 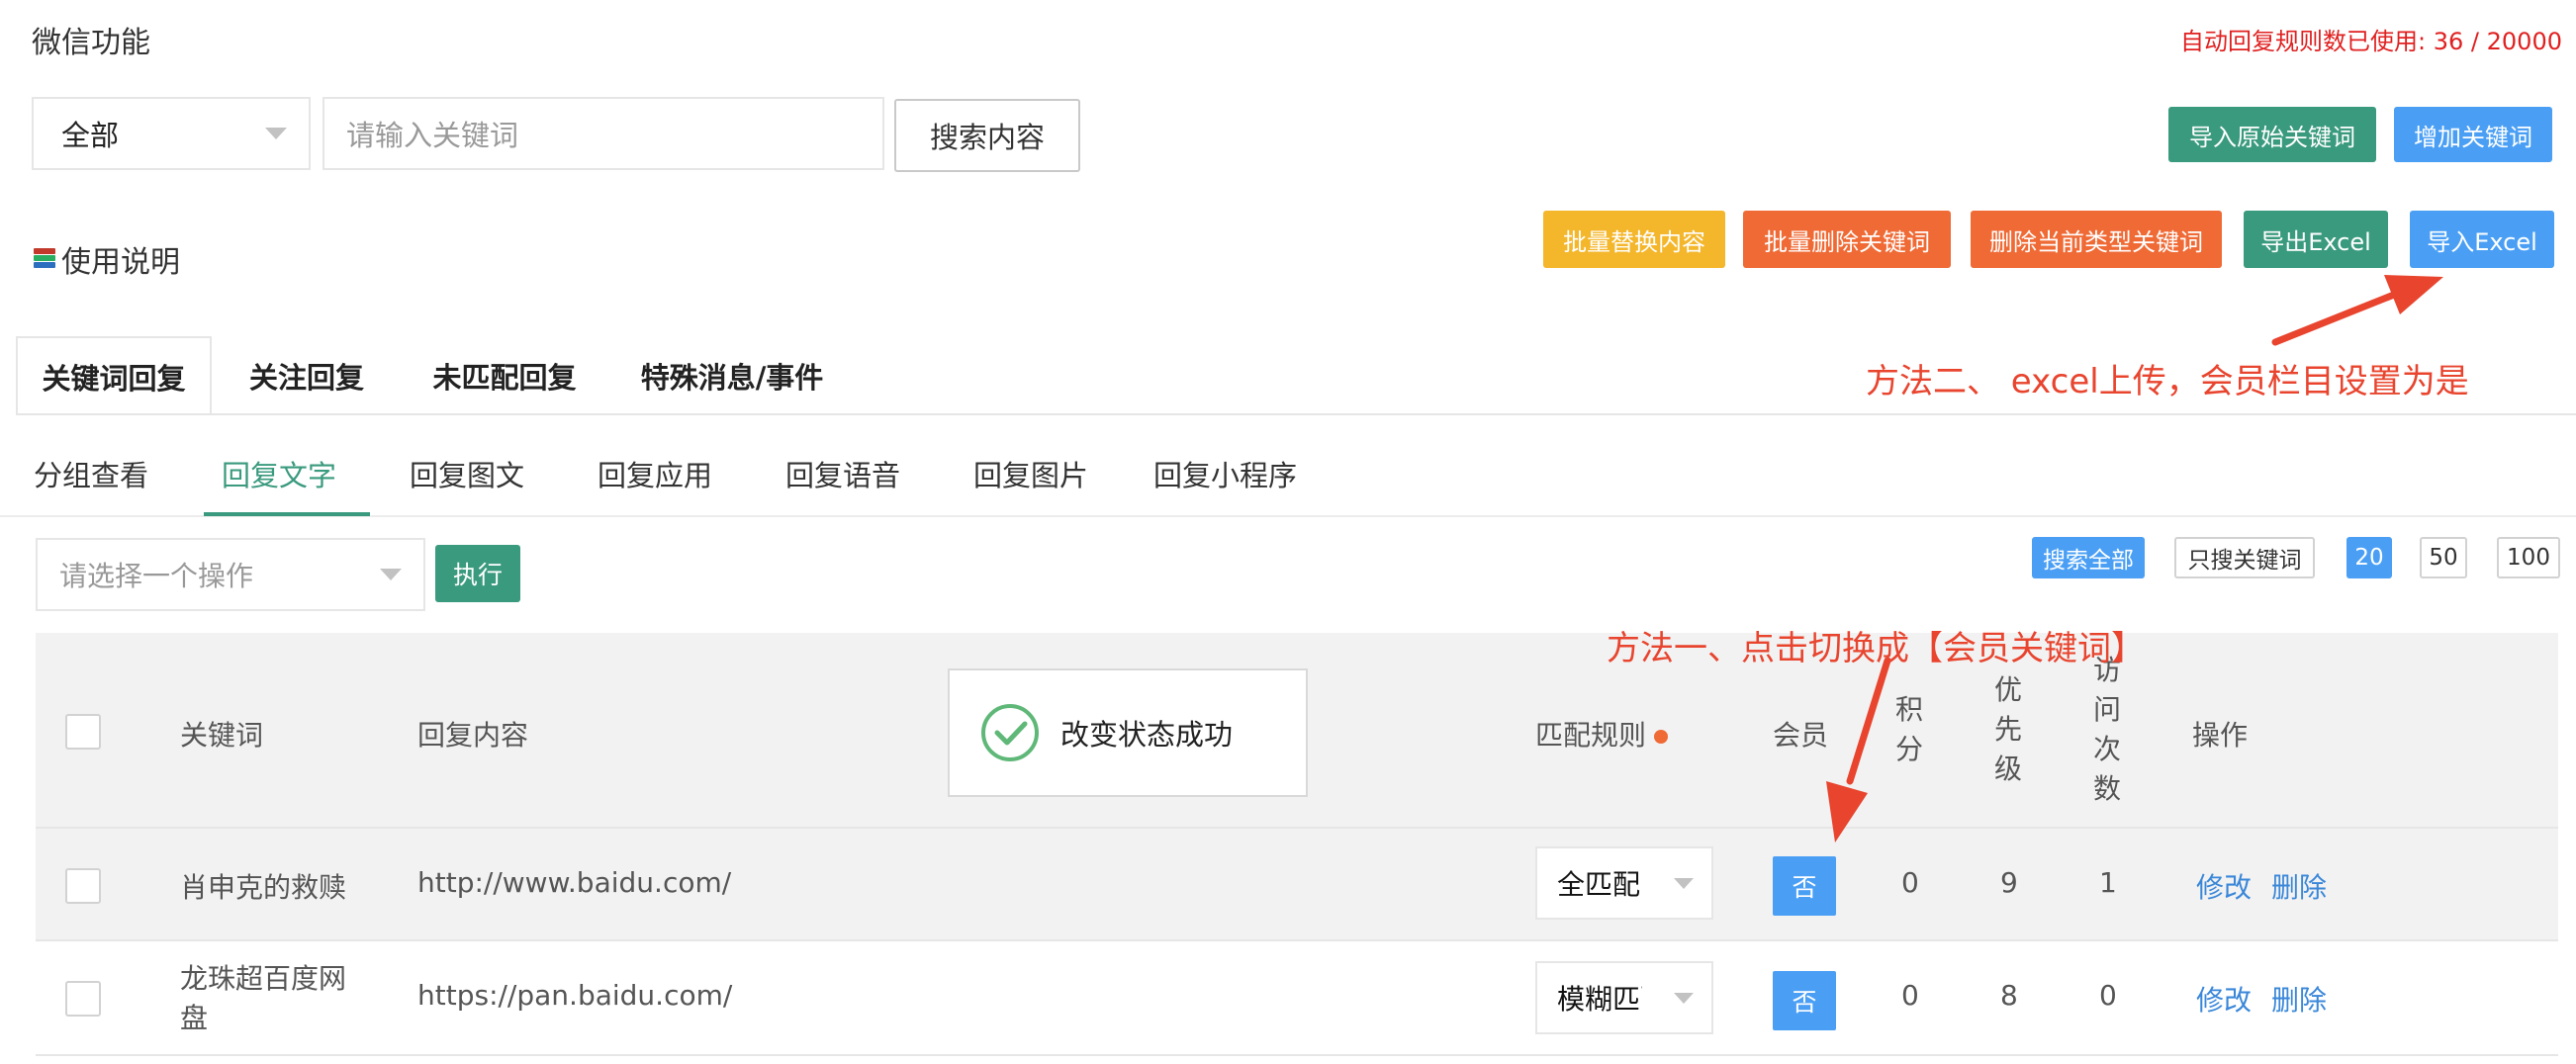 What do you see at coordinates (2357, 310) in the screenshot?
I see `arrow-to-import-excel-icon` at bounding box center [2357, 310].